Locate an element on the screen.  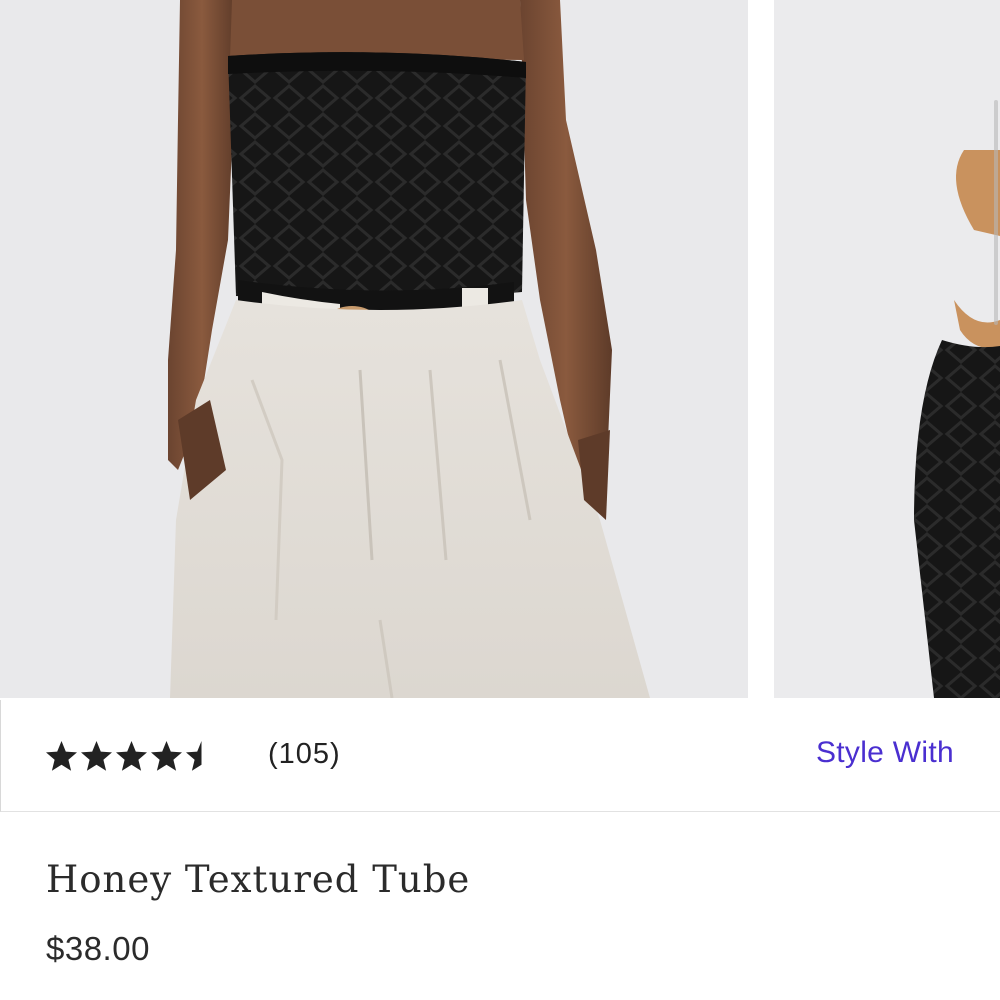
product-price: $38.00 is located at coordinates (98, 948).